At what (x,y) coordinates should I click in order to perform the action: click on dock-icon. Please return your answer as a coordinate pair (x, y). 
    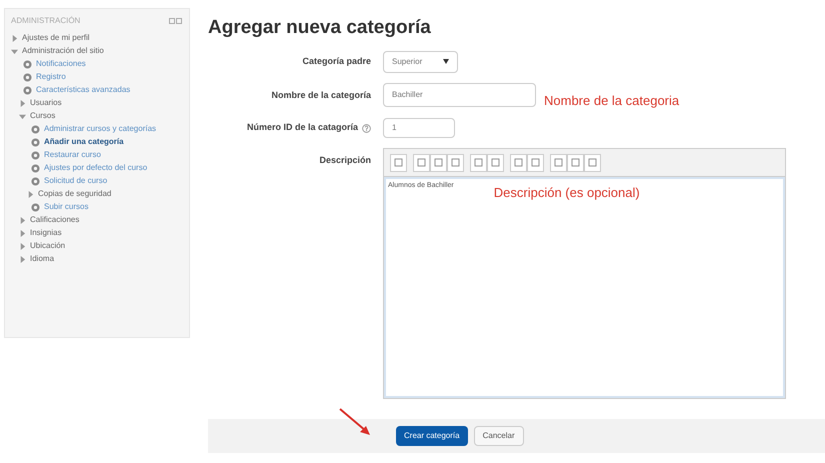
    Looking at the image, I should click on (176, 21).